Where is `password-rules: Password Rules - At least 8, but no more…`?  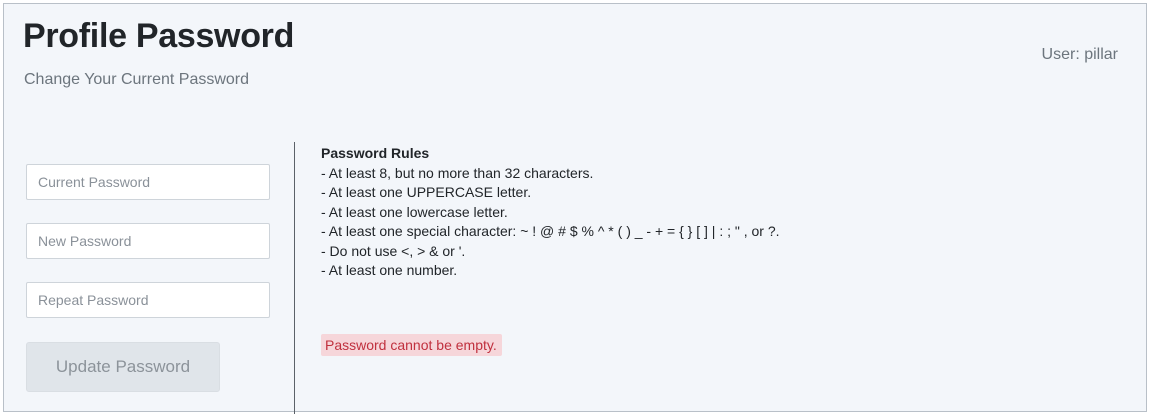
password-rules: Password Rules - At least 8, but no more… is located at coordinates (550, 212).